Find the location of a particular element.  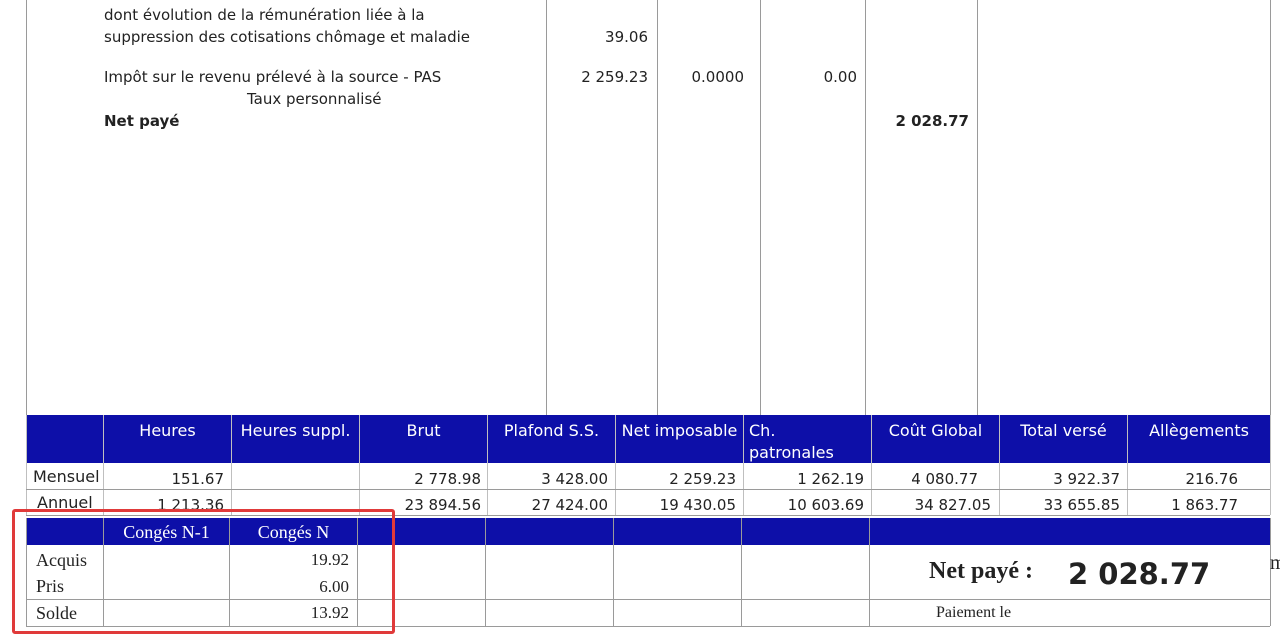

mensuel-allegements: 216.76 is located at coordinates (1212, 479).